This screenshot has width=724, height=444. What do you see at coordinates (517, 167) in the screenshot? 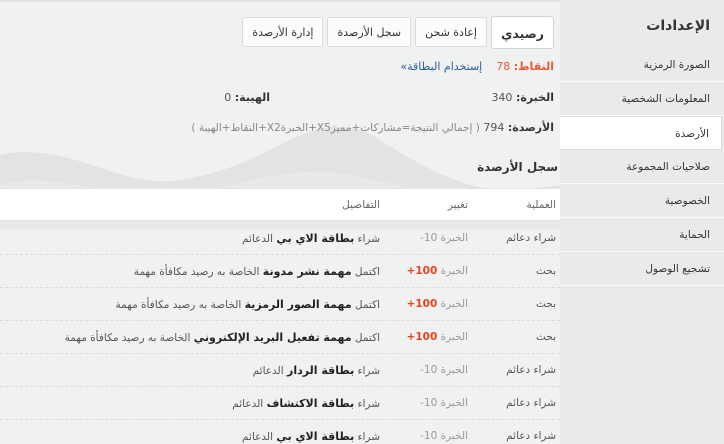
I see `credits-log-title: سجل الأرصدة` at bounding box center [517, 167].